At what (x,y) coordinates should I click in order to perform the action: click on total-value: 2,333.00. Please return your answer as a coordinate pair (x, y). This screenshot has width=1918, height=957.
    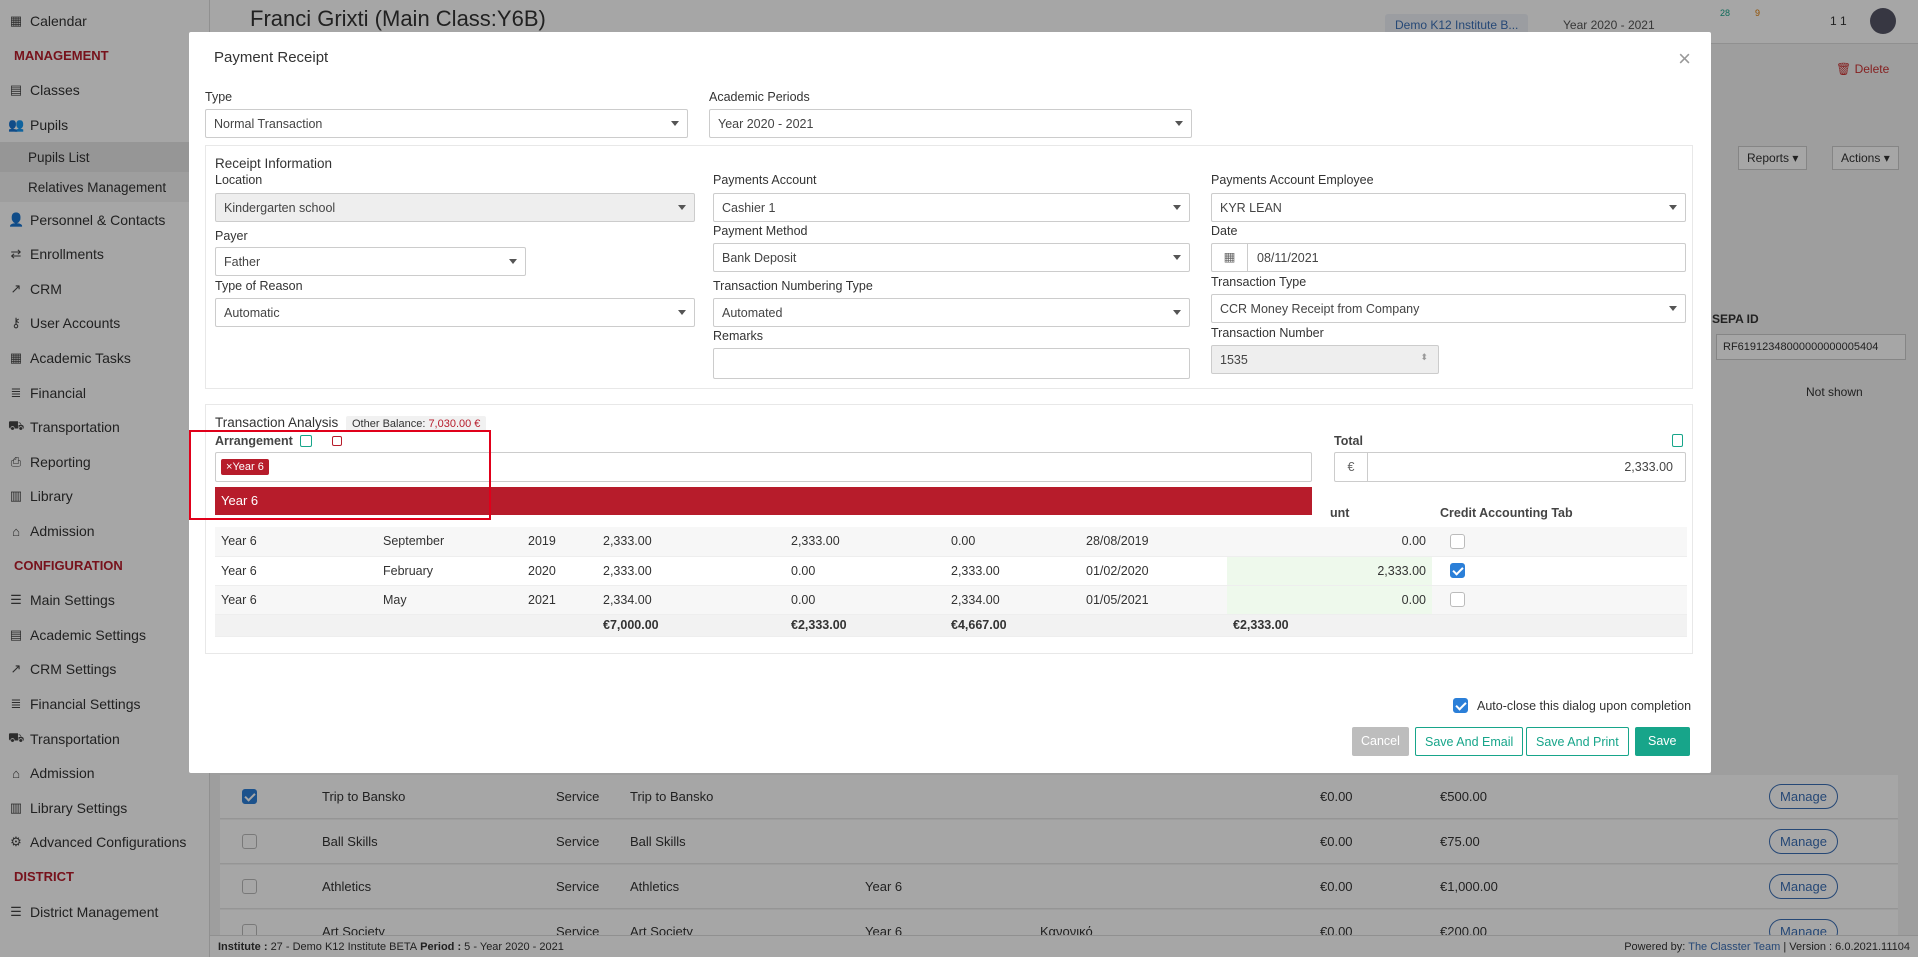
    Looking at the image, I should click on (1648, 467).